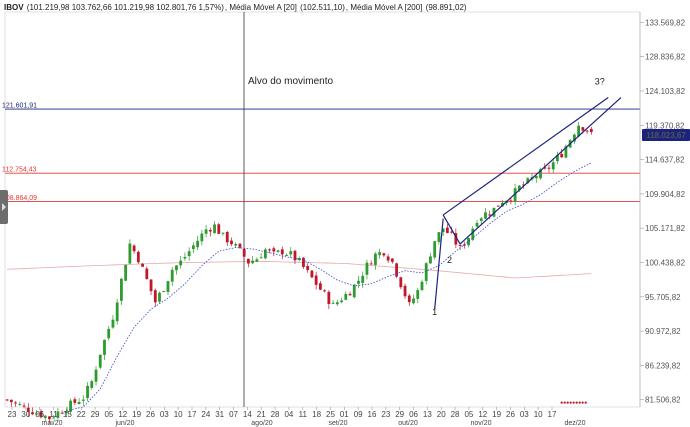  What do you see at coordinates (372, 414) in the screenshot?
I see `x-tick-label: 16` at bounding box center [372, 414].